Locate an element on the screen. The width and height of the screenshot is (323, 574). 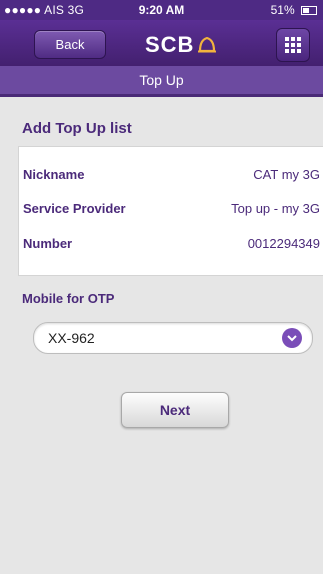
otp-mobile-select: XX-962 is located at coordinates (173, 338).